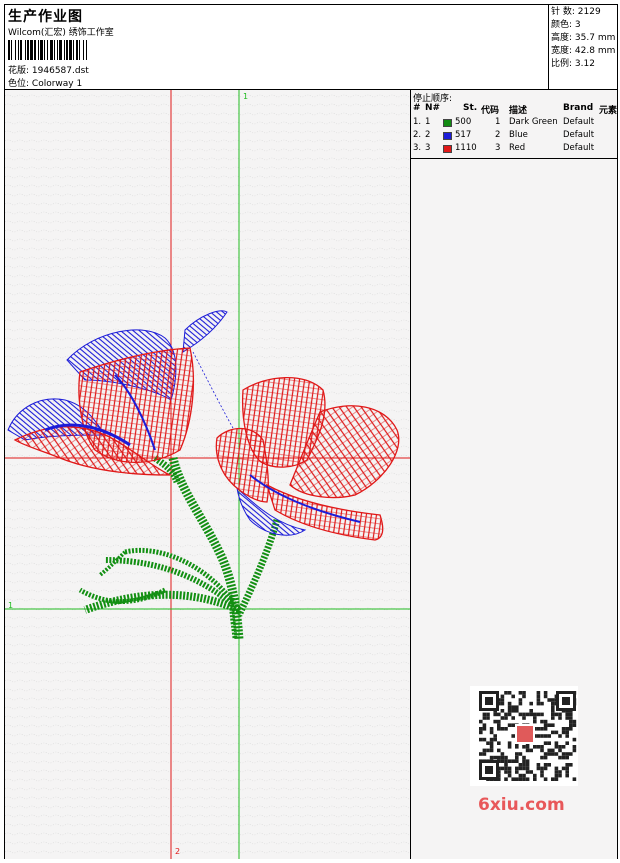 This screenshot has height=863, width=620. I want to click on stat-height: 高度: 35.7 mm, so click(583, 38).